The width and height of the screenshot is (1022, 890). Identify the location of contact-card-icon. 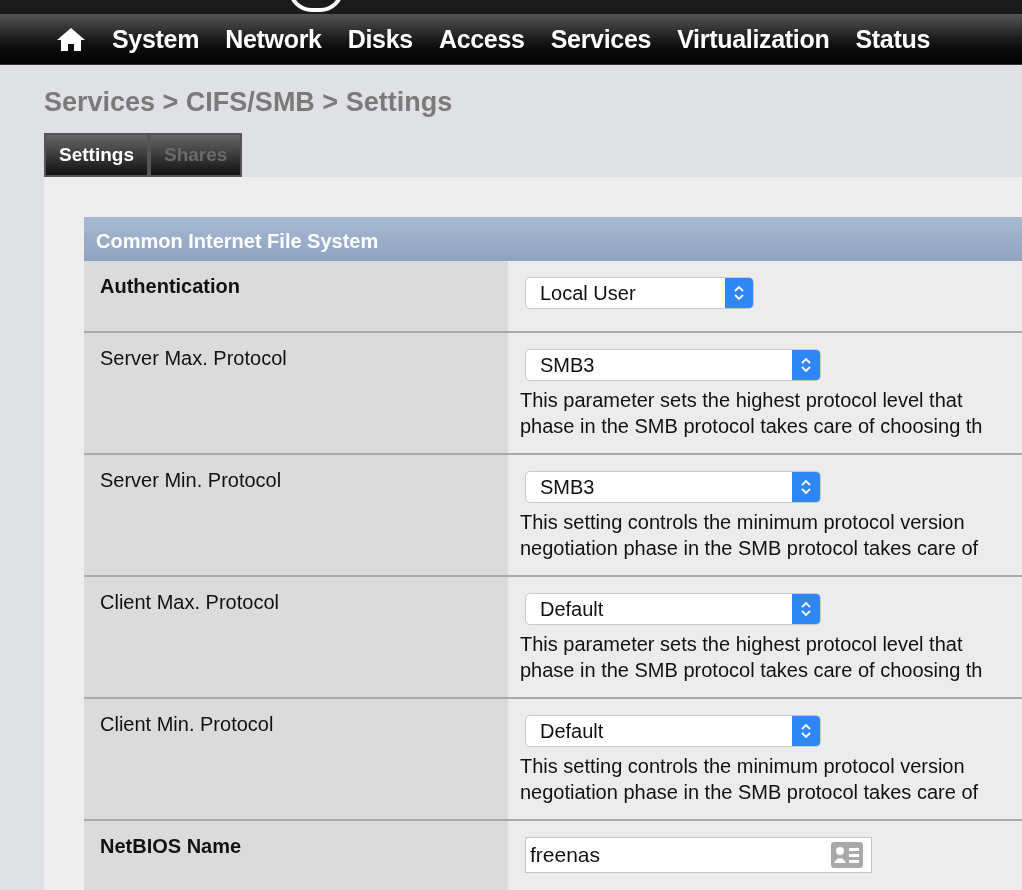
(847, 855).